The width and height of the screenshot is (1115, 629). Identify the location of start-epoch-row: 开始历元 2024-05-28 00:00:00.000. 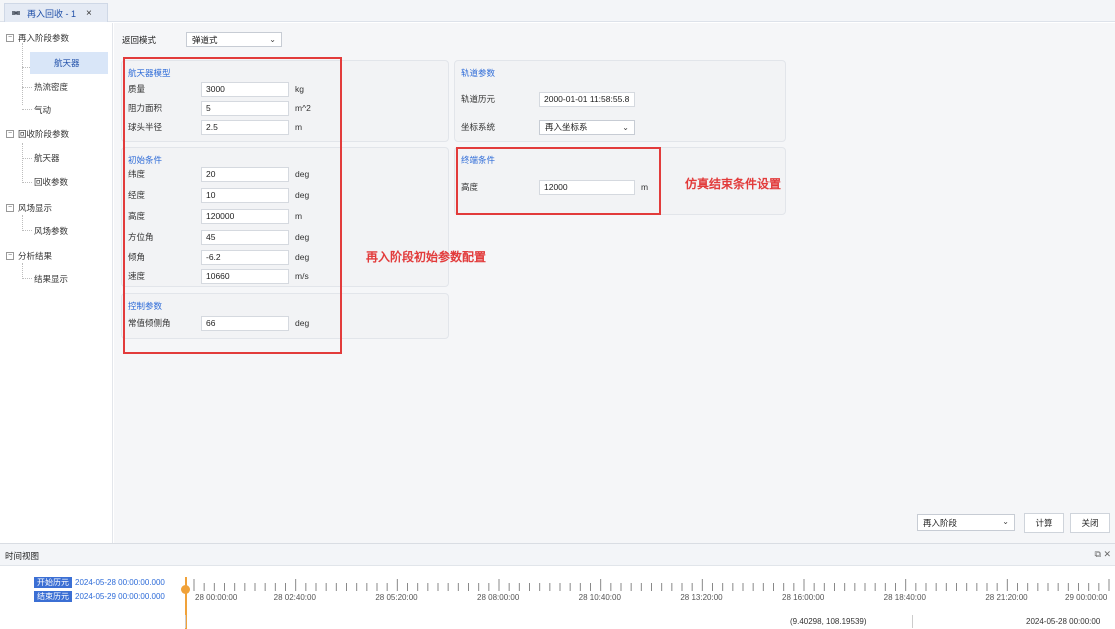
(99, 582).